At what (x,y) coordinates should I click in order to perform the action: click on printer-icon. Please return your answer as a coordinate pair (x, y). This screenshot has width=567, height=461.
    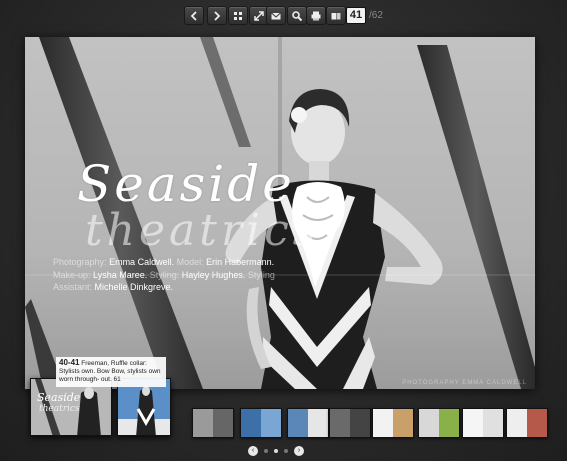
    Looking at the image, I should click on (316, 16).